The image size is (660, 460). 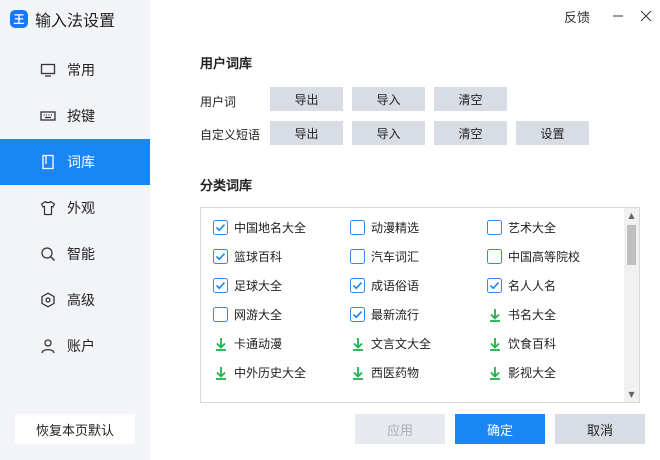 I want to click on reset-defaults-button: 恢复本页默认, so click(x=75, y=429).